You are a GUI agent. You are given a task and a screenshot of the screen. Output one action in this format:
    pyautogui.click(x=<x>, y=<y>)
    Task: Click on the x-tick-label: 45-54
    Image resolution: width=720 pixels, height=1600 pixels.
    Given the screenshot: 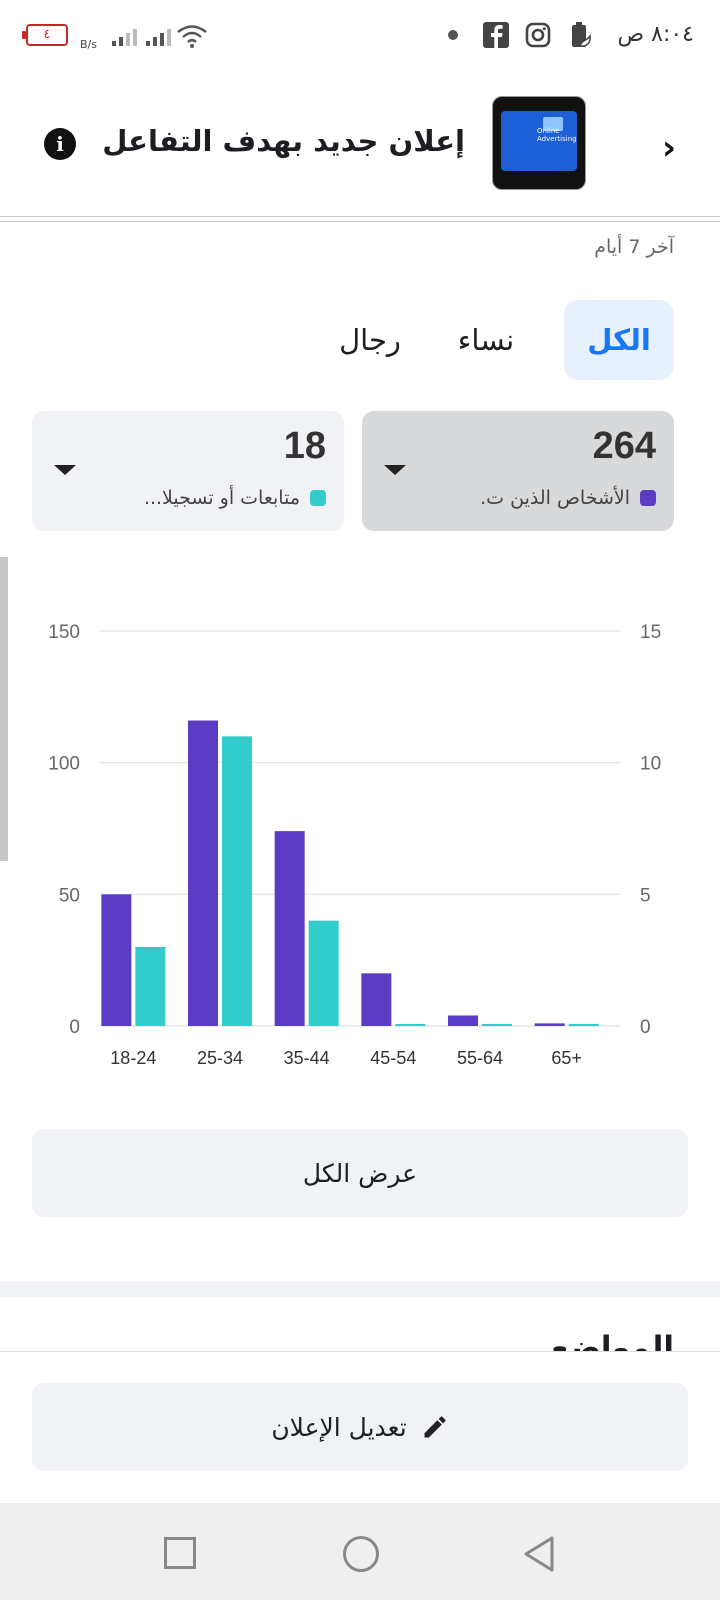 What is the action you would take?
    pyautogui.click(x=393, y=1058)
    